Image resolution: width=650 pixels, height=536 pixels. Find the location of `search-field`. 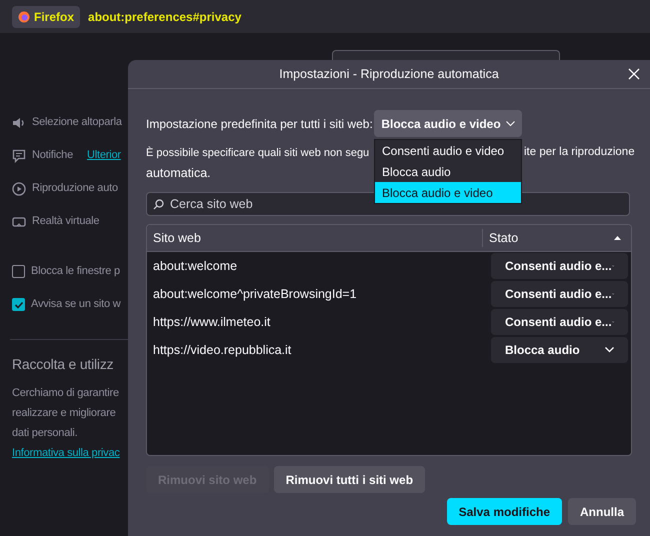

search-field is located at coordinates (446, 55).